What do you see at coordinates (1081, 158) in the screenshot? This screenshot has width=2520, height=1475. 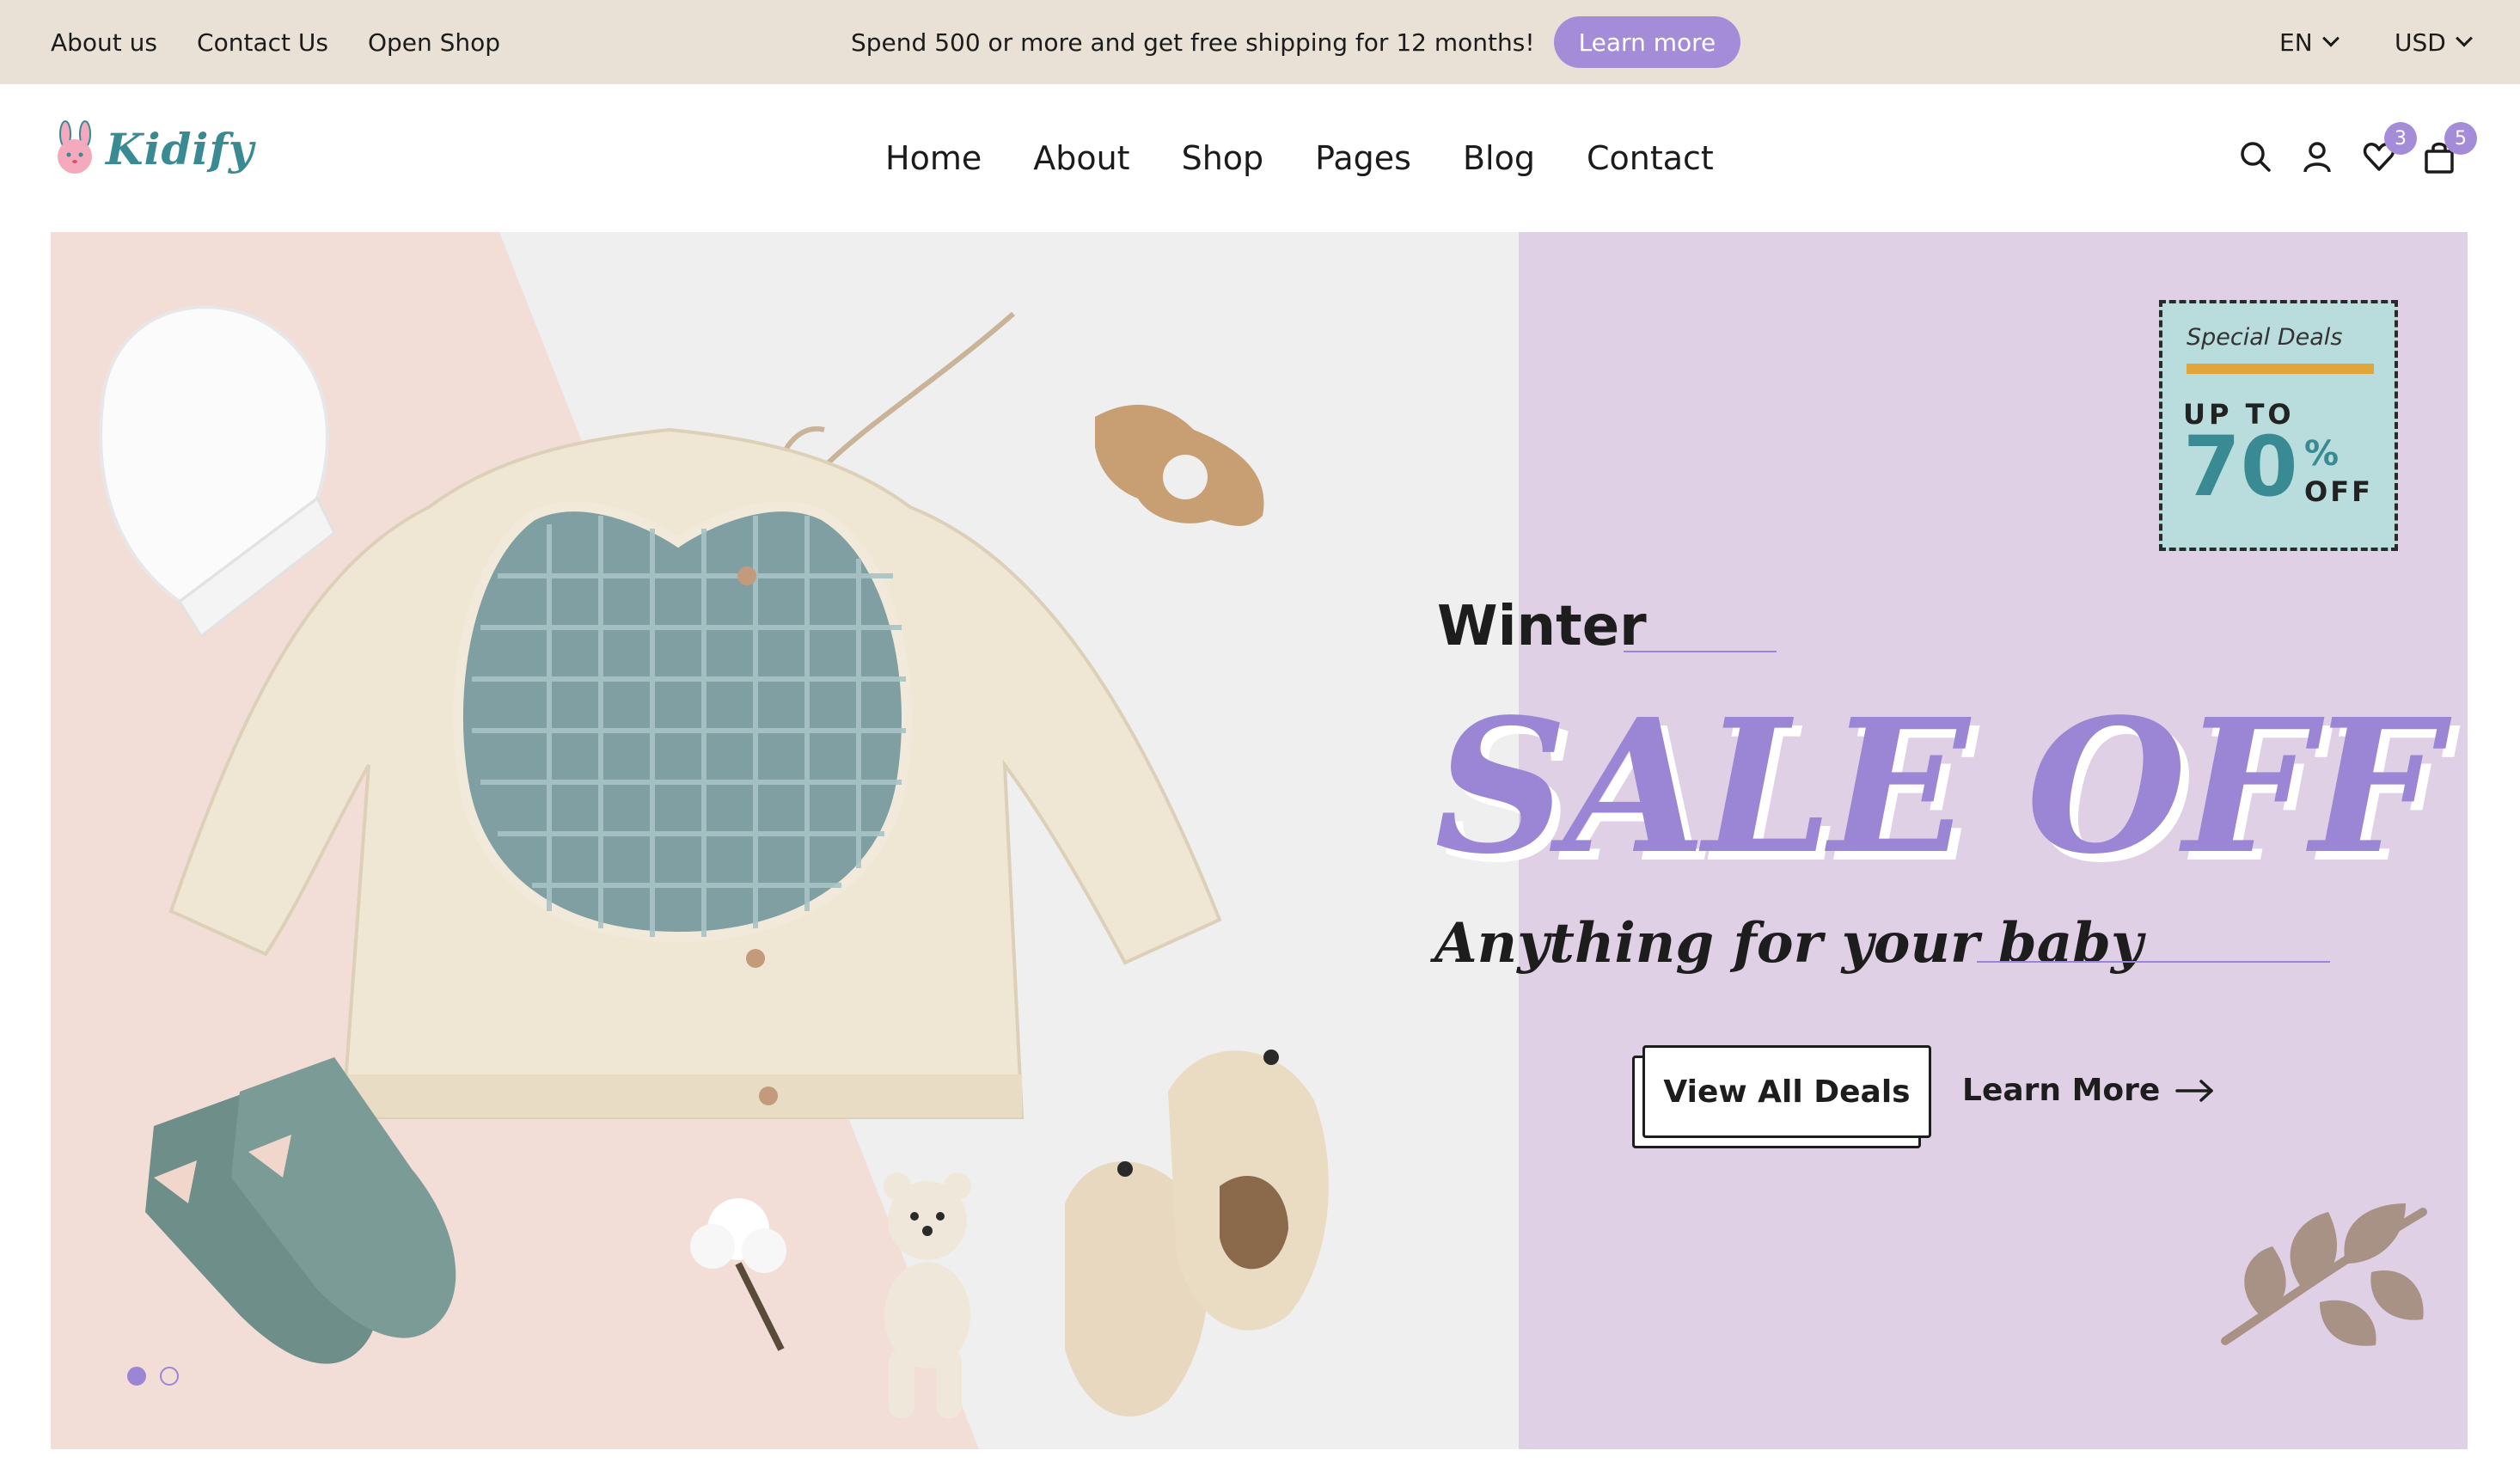 I see `nav-about: About` at bounding box center [1081, 158].